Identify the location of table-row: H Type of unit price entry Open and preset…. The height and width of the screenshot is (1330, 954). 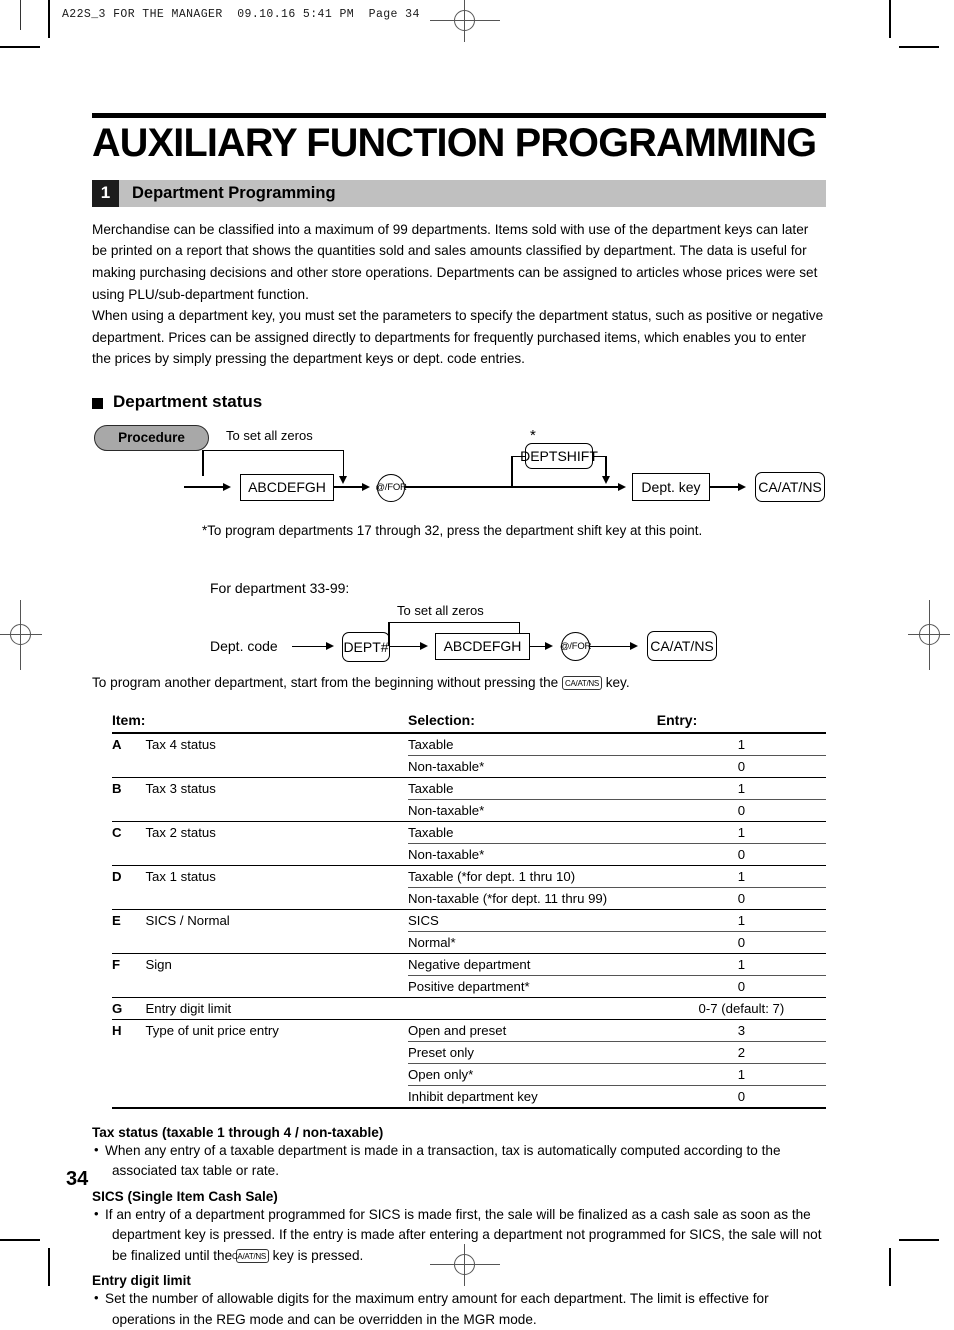
(469, 1030).